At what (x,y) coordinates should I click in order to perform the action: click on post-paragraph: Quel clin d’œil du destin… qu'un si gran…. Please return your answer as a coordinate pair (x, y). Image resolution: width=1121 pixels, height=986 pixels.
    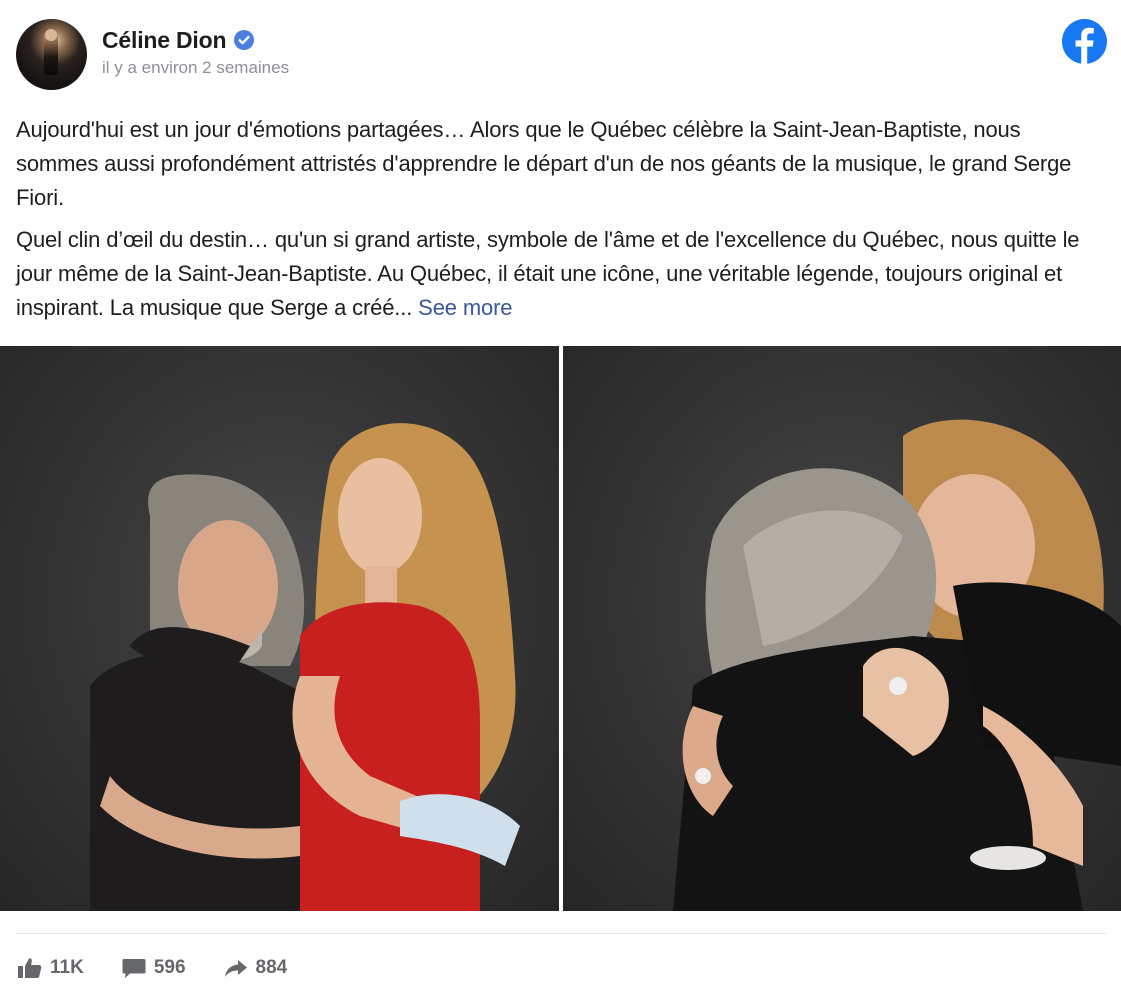
    Looking at the image, I should click on (548, 273).